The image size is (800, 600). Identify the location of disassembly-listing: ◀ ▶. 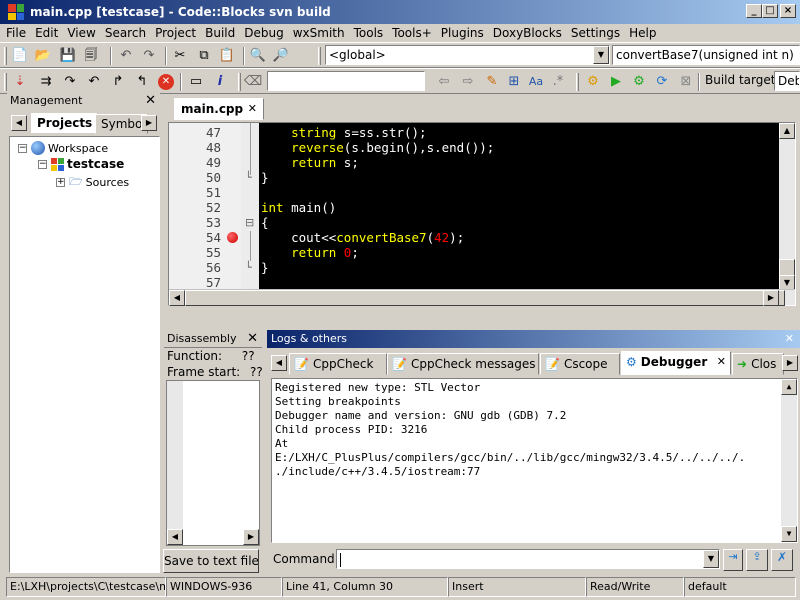
(213, 463).